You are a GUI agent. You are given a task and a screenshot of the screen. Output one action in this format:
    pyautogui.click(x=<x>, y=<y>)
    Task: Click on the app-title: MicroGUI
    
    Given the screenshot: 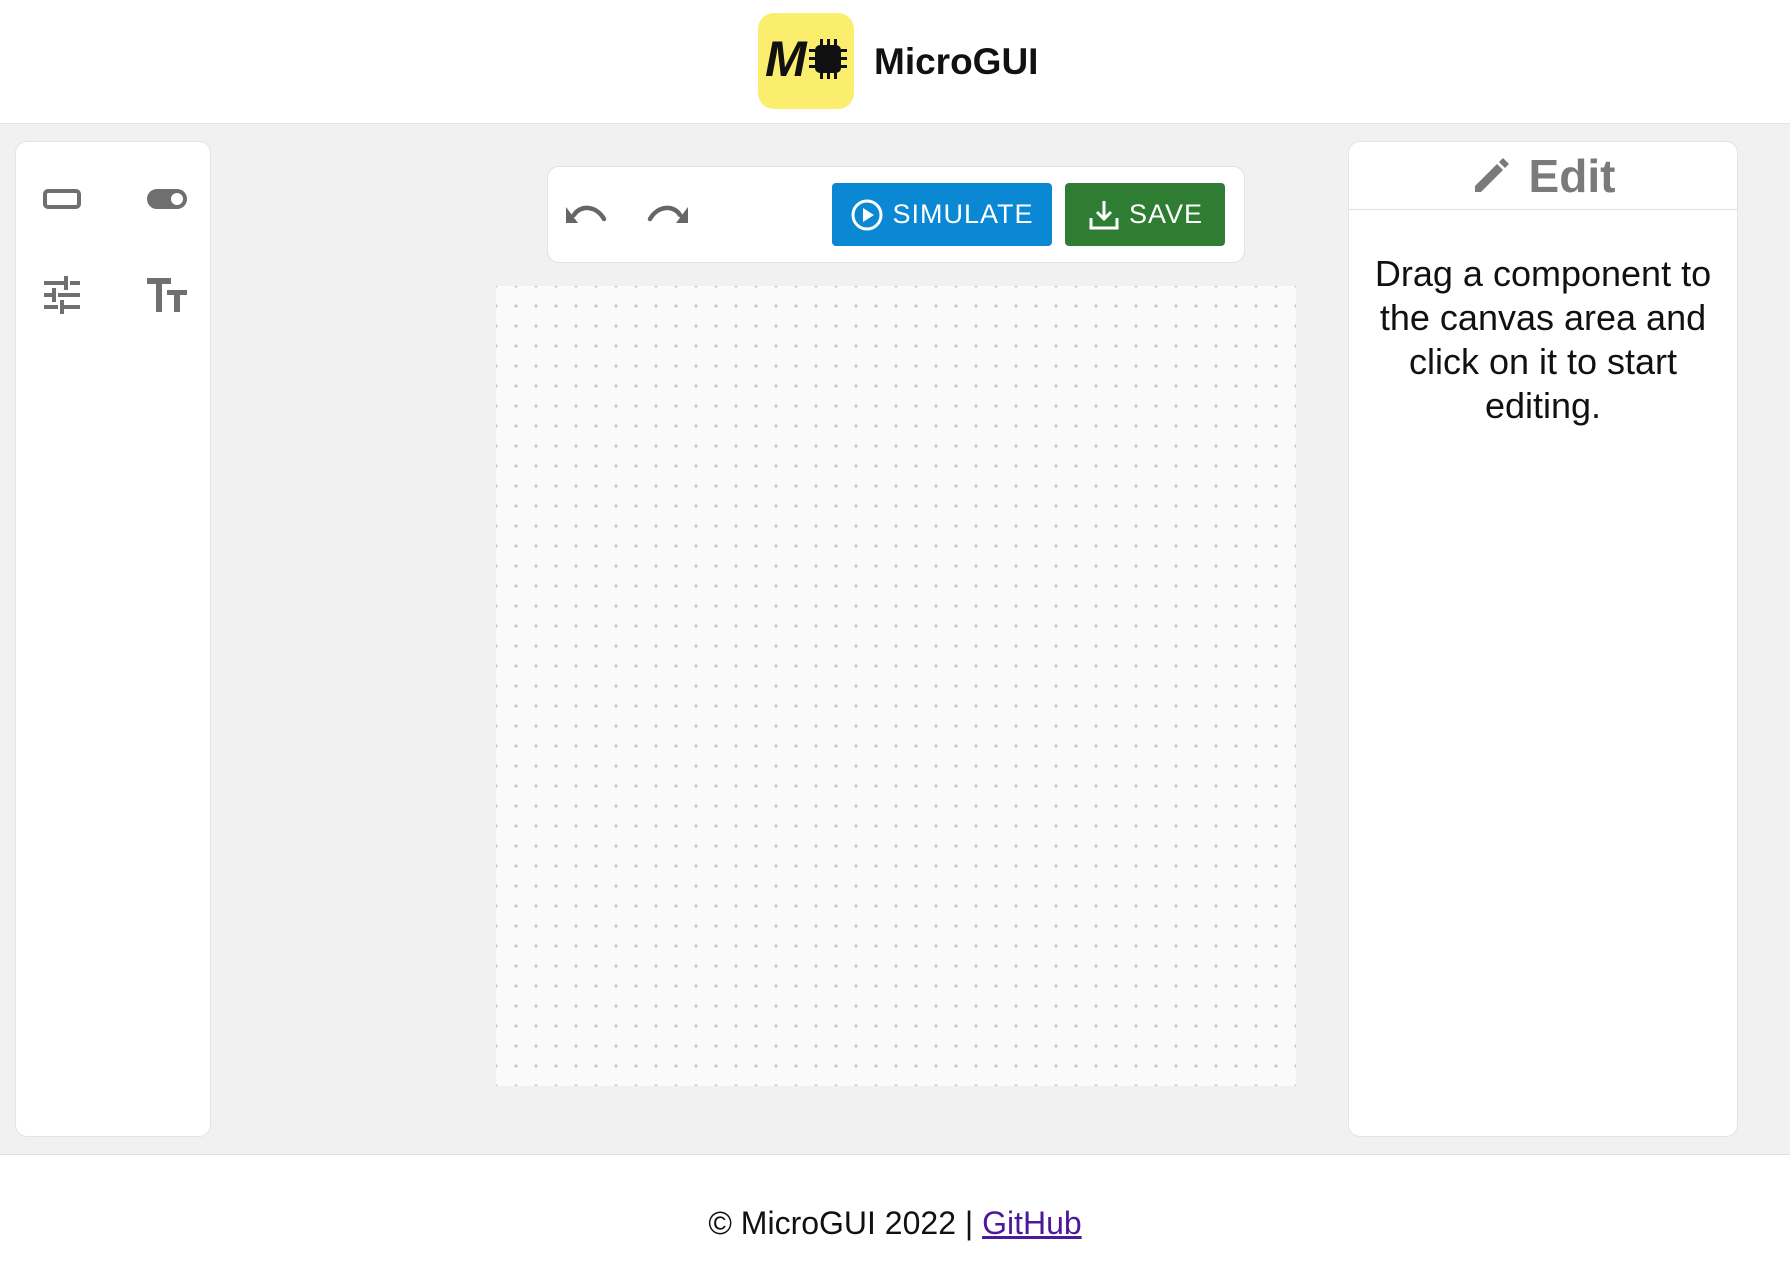 What is the action you would take?
    pyautogui.click(x=956, y=61)
    